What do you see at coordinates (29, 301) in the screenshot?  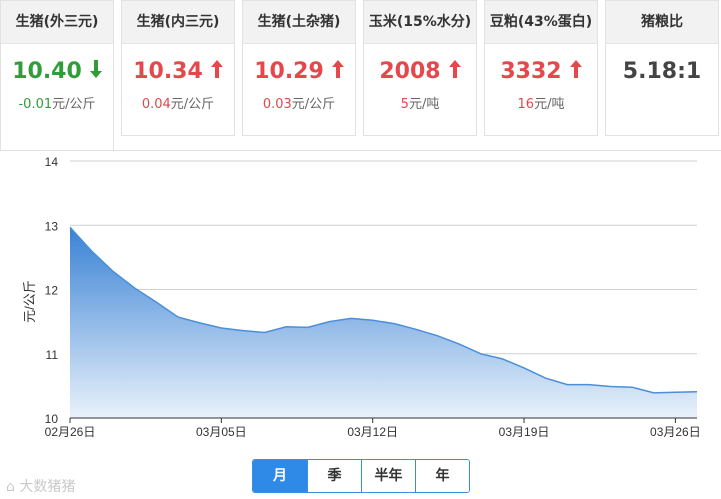 I see `y-axis-label: 元/公斤` at bounding box center [29, 301].